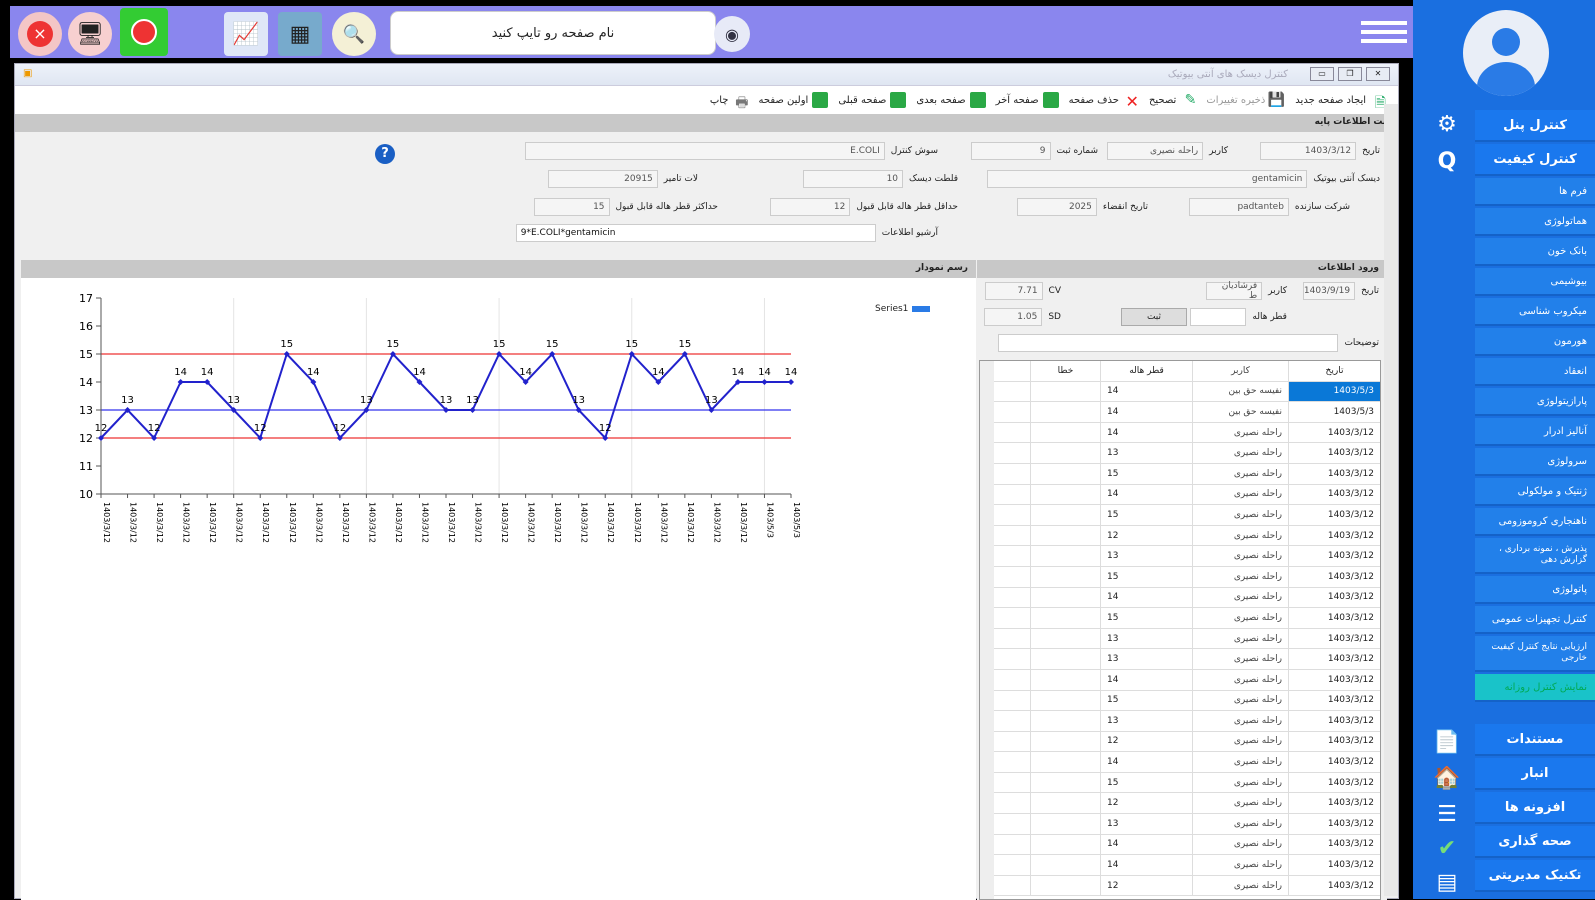 This screenshot has width=1595, height=900. What do you see at coordinates (1535, 312) in the screenshot?
I see `menu-item-microbiology: میکروب شناسی` at bounding box center [1535, 312].